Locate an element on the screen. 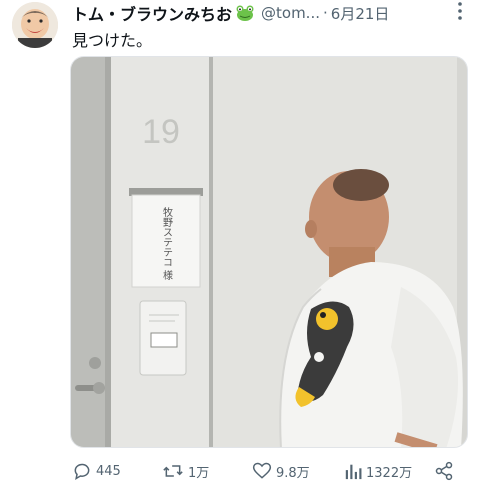 The width and height of the screenshot is (480, 491). reply-icon is located at coordinates (82, 472).